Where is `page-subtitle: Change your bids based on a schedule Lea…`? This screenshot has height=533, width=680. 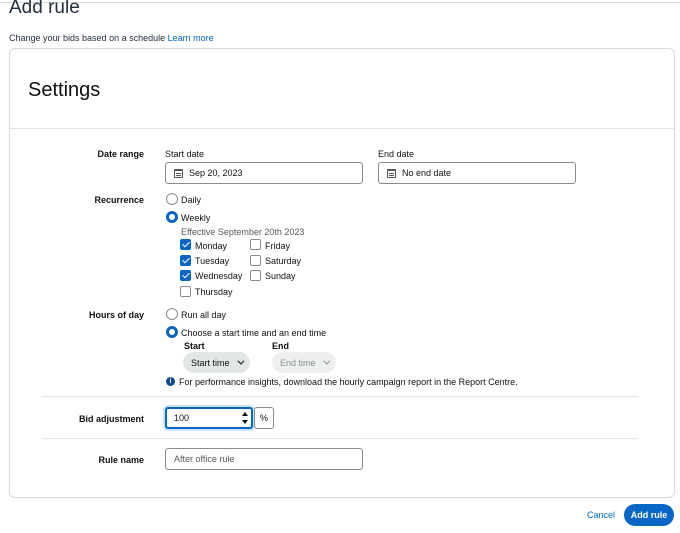
page-subtitle: Change your bids based on a schedule Lea… is located at coordinates (111, 38).